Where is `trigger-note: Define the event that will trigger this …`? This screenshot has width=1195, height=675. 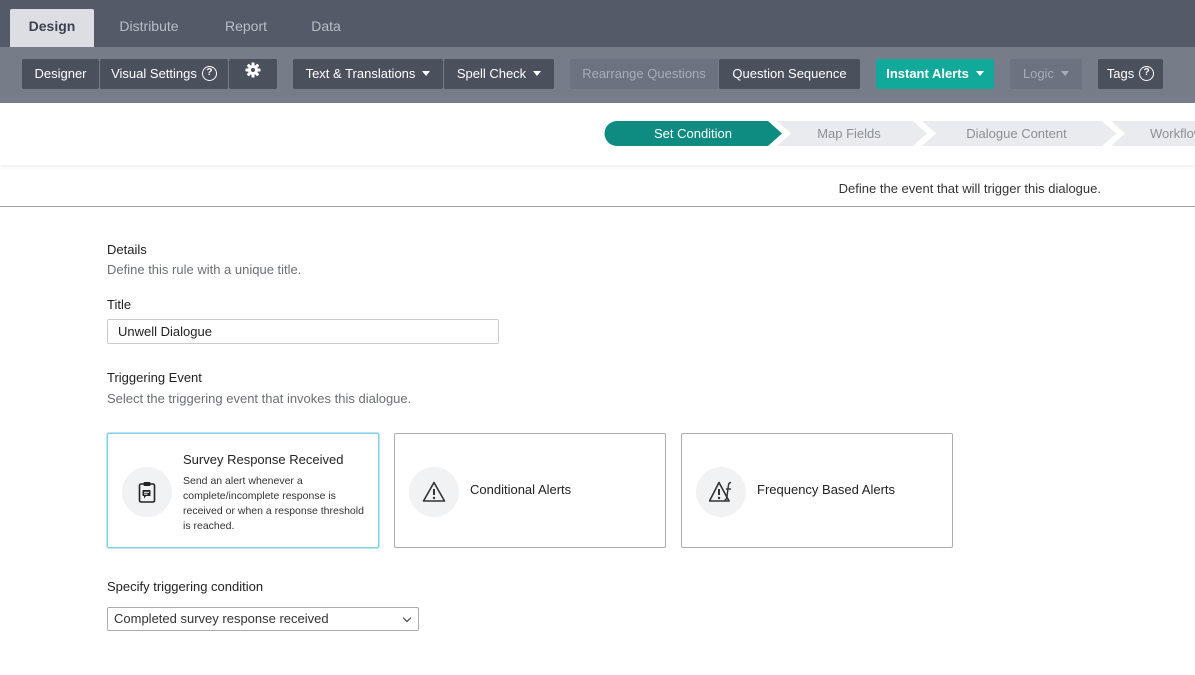 trigger-note: Define the event that will trigger this … is located at coordinates (969, 188).